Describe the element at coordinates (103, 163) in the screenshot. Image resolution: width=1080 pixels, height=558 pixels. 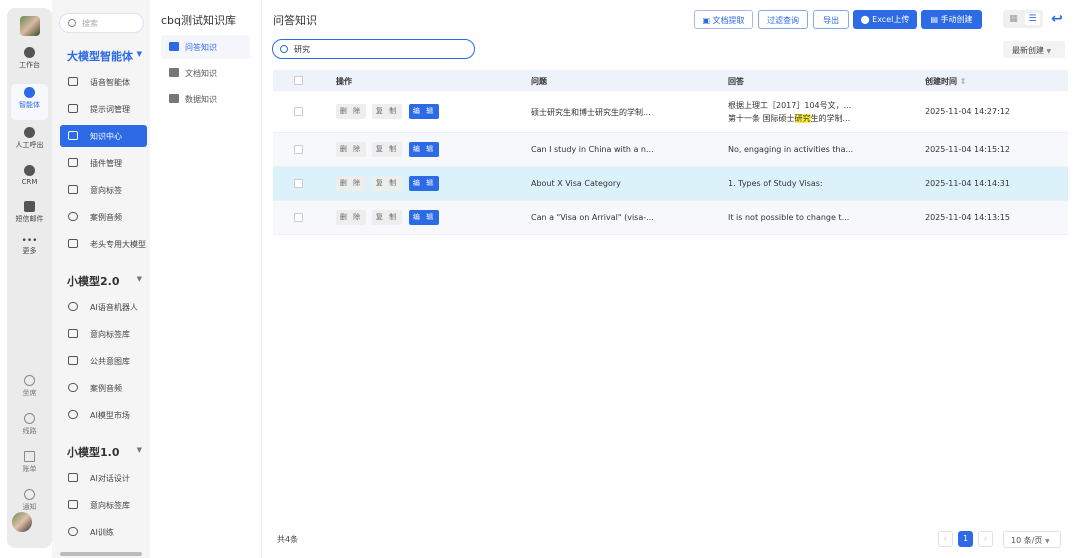
I see `sidebar-item: 插件管理` at that location.